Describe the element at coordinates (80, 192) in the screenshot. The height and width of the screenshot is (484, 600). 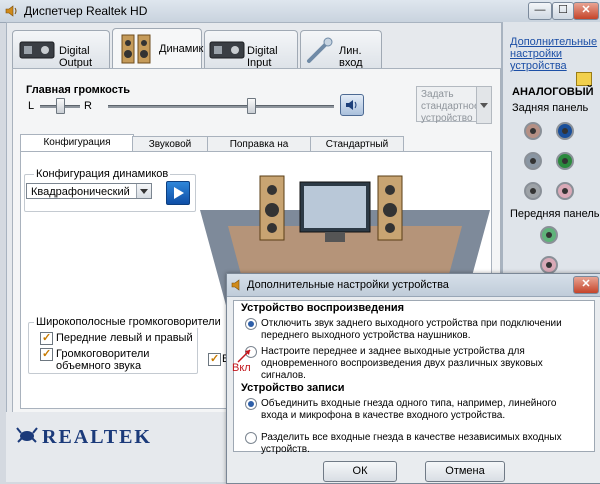
I see `speaker-config-value: Квадрафонический` at that location.